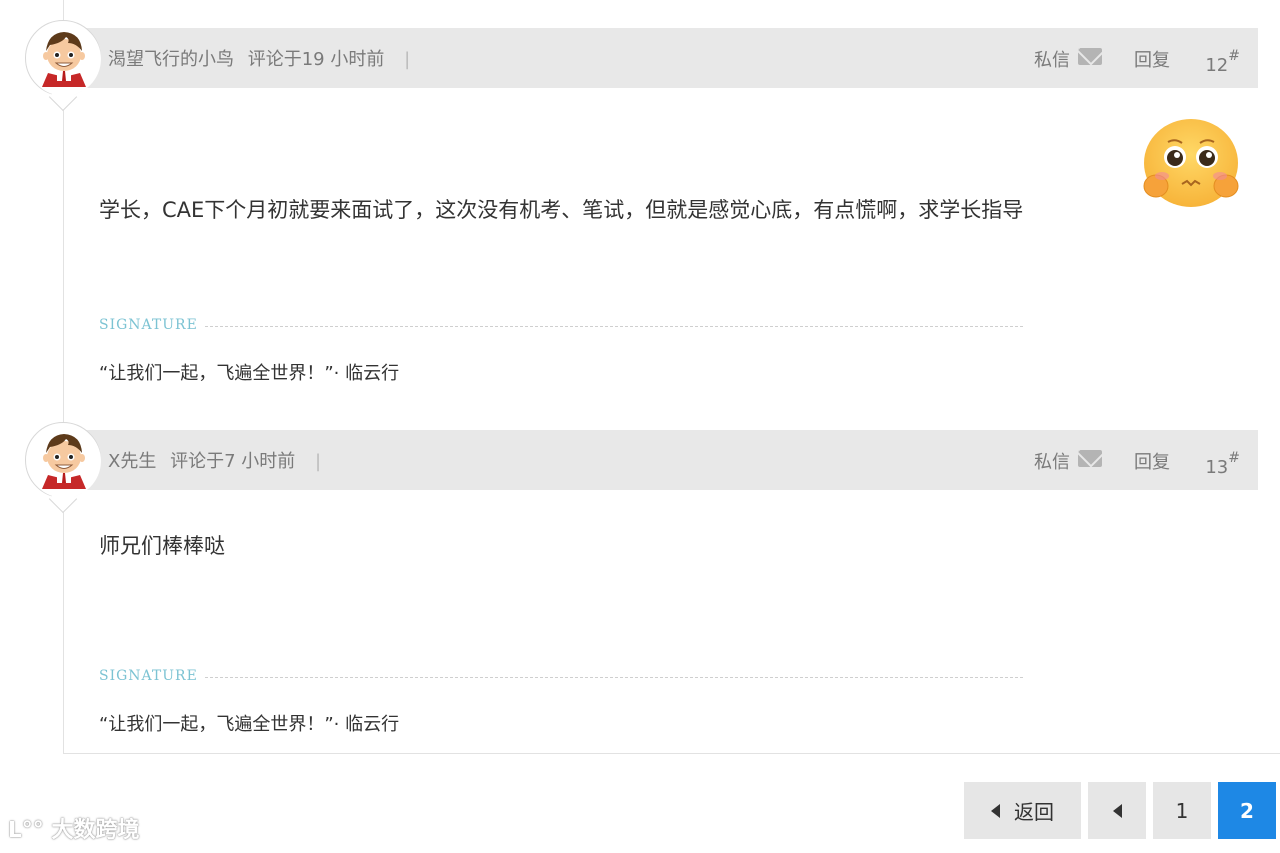 This screenshot has height=853, width=1280. I want to click on author-name: X先生, so click(132, 461).